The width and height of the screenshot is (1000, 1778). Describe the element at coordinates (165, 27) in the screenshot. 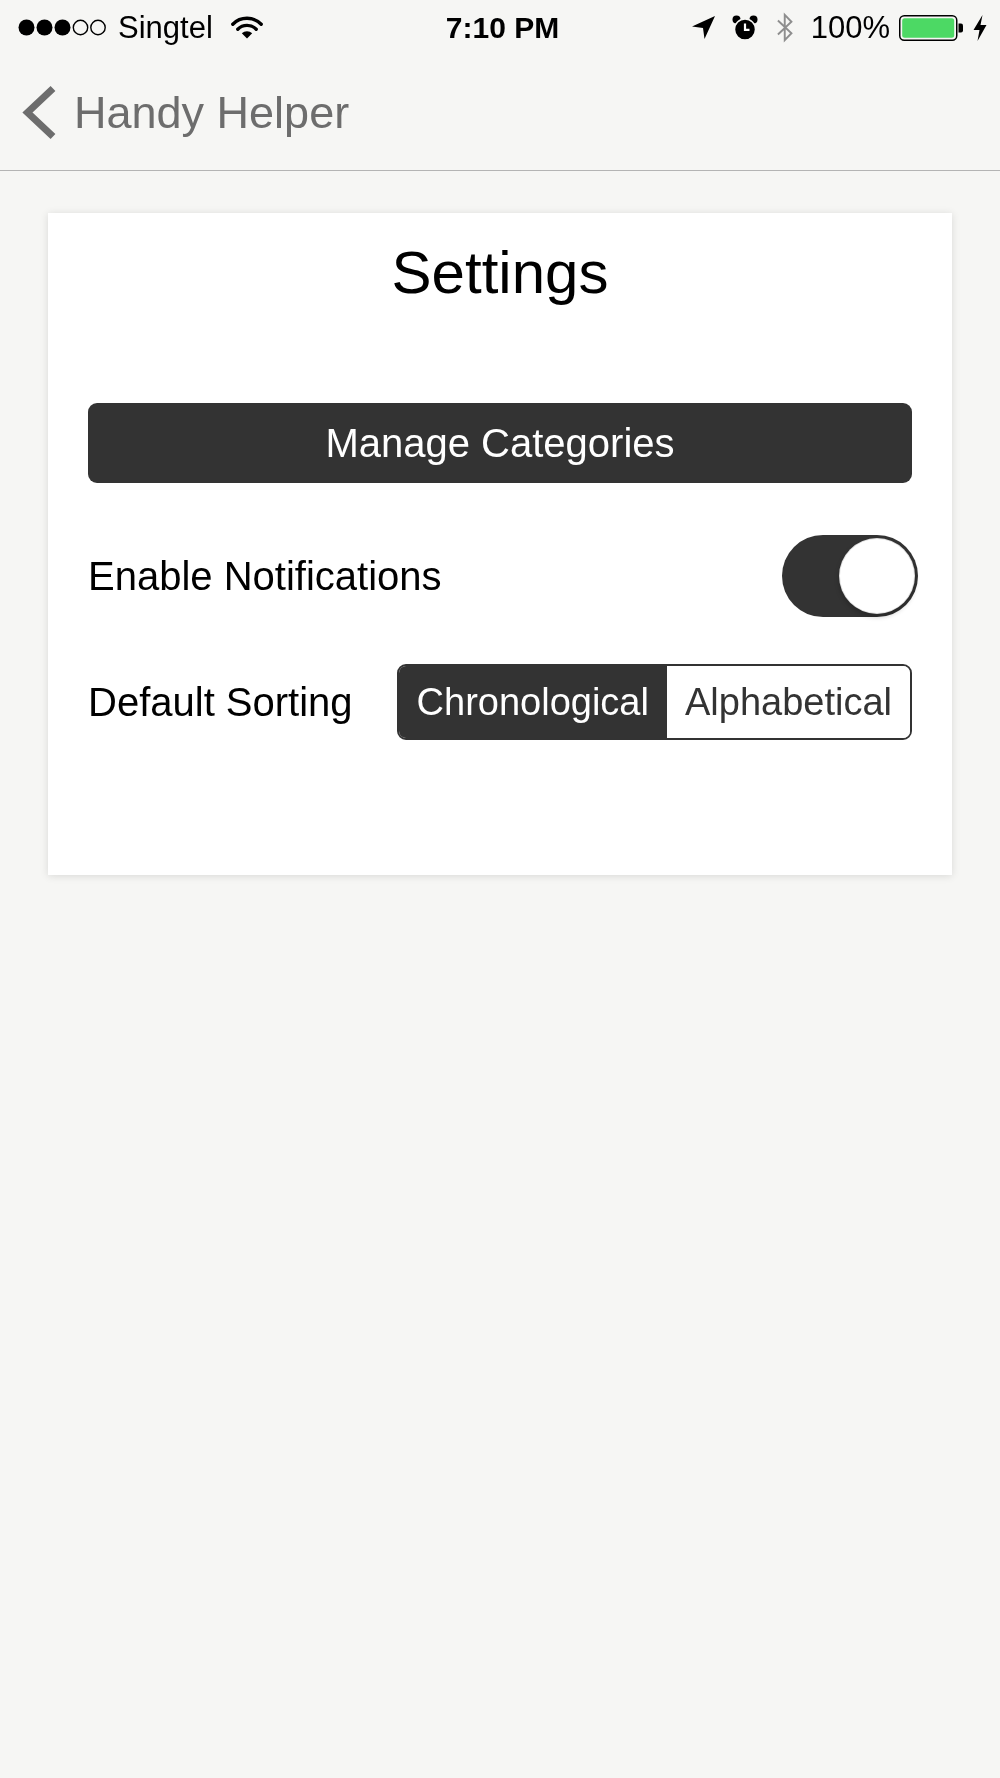

I see `carrier-name: Singtel` at that location.